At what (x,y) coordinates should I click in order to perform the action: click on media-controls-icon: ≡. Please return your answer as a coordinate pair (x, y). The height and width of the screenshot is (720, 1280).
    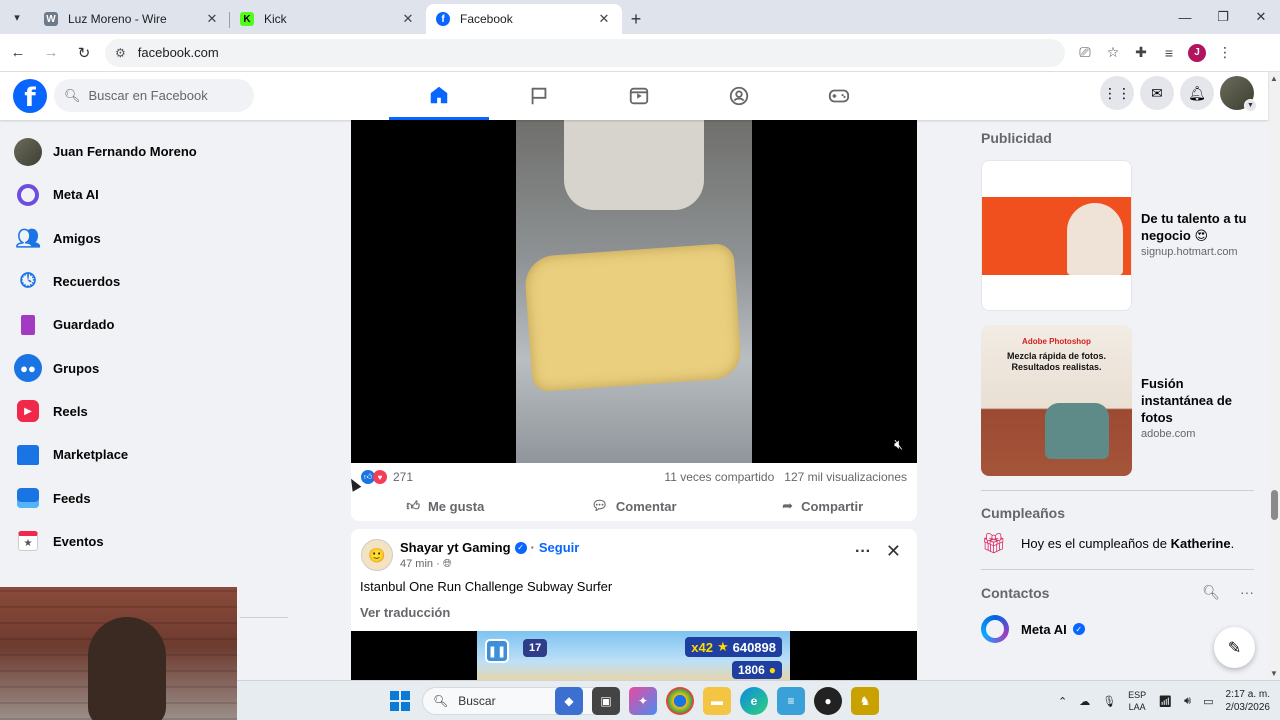
    Looking at the image, I should click on (1169, 53).